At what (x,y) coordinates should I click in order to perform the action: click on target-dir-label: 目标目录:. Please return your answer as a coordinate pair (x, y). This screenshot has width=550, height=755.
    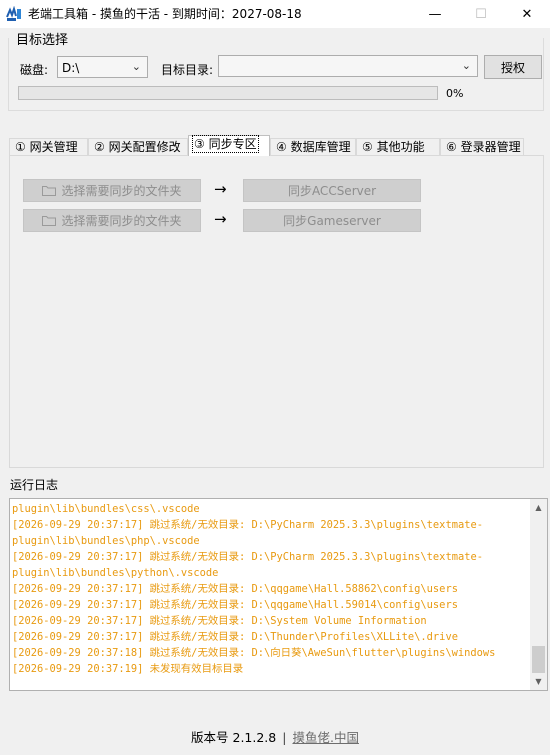
    Looking at the image, I should click on (187, 70).